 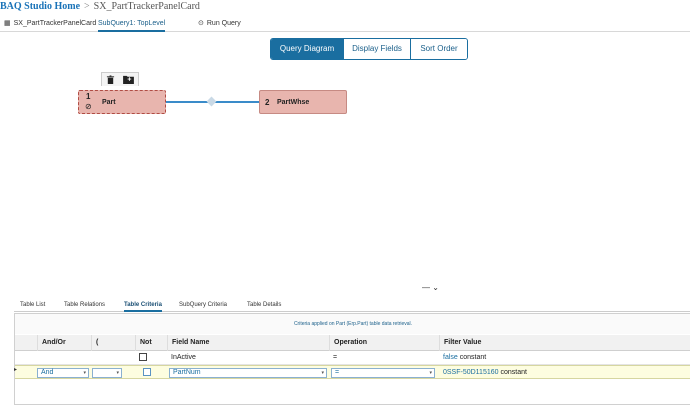 I want to click on panel-collapse-icon: — ⌄, so click(x=430, y=287).